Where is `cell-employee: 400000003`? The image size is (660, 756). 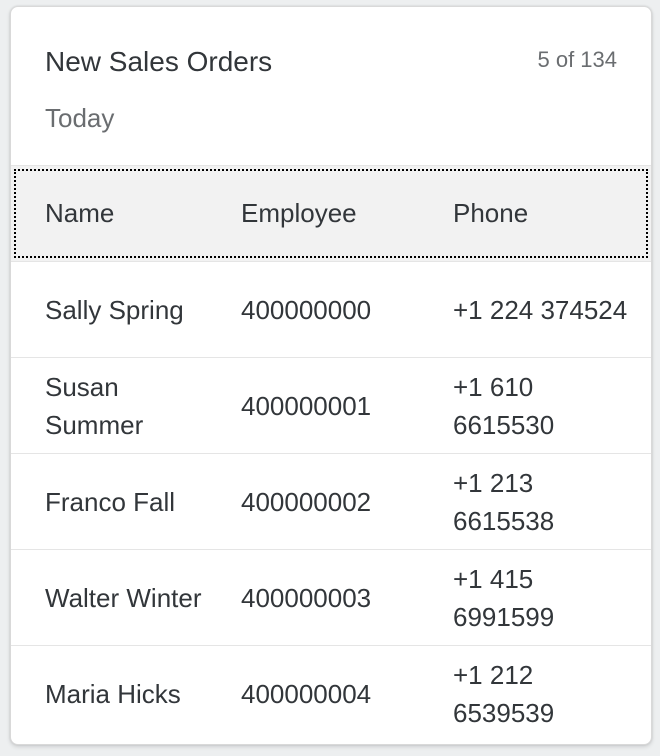 cell-employee: 400000003 is located at coordinates (306, 597).